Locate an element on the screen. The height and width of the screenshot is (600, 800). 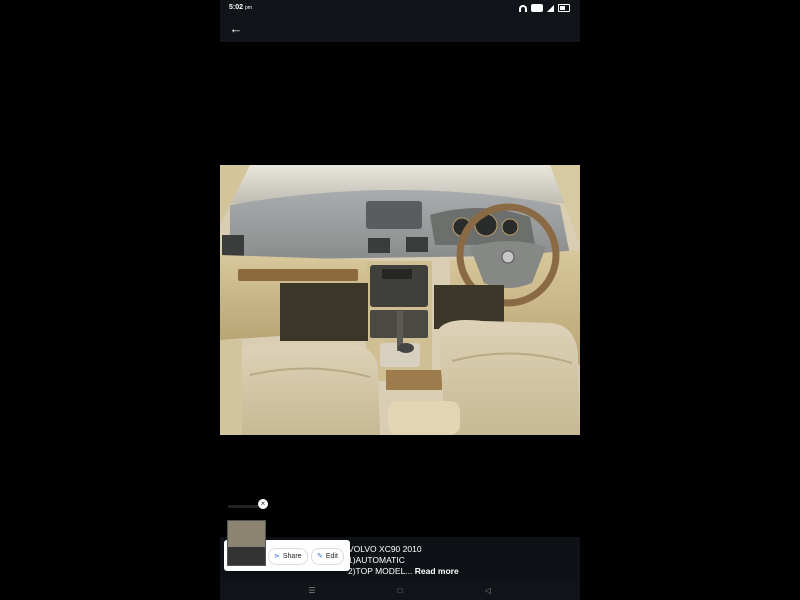
close-button: × is located at coordinates (263, 504).